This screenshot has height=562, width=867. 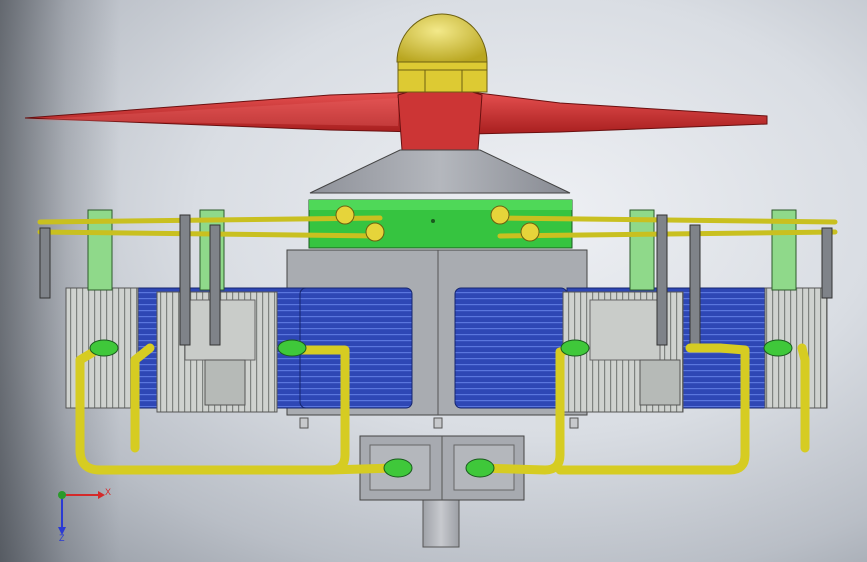 I want to click on x-axis-label: X, so click(x=108, y=492).